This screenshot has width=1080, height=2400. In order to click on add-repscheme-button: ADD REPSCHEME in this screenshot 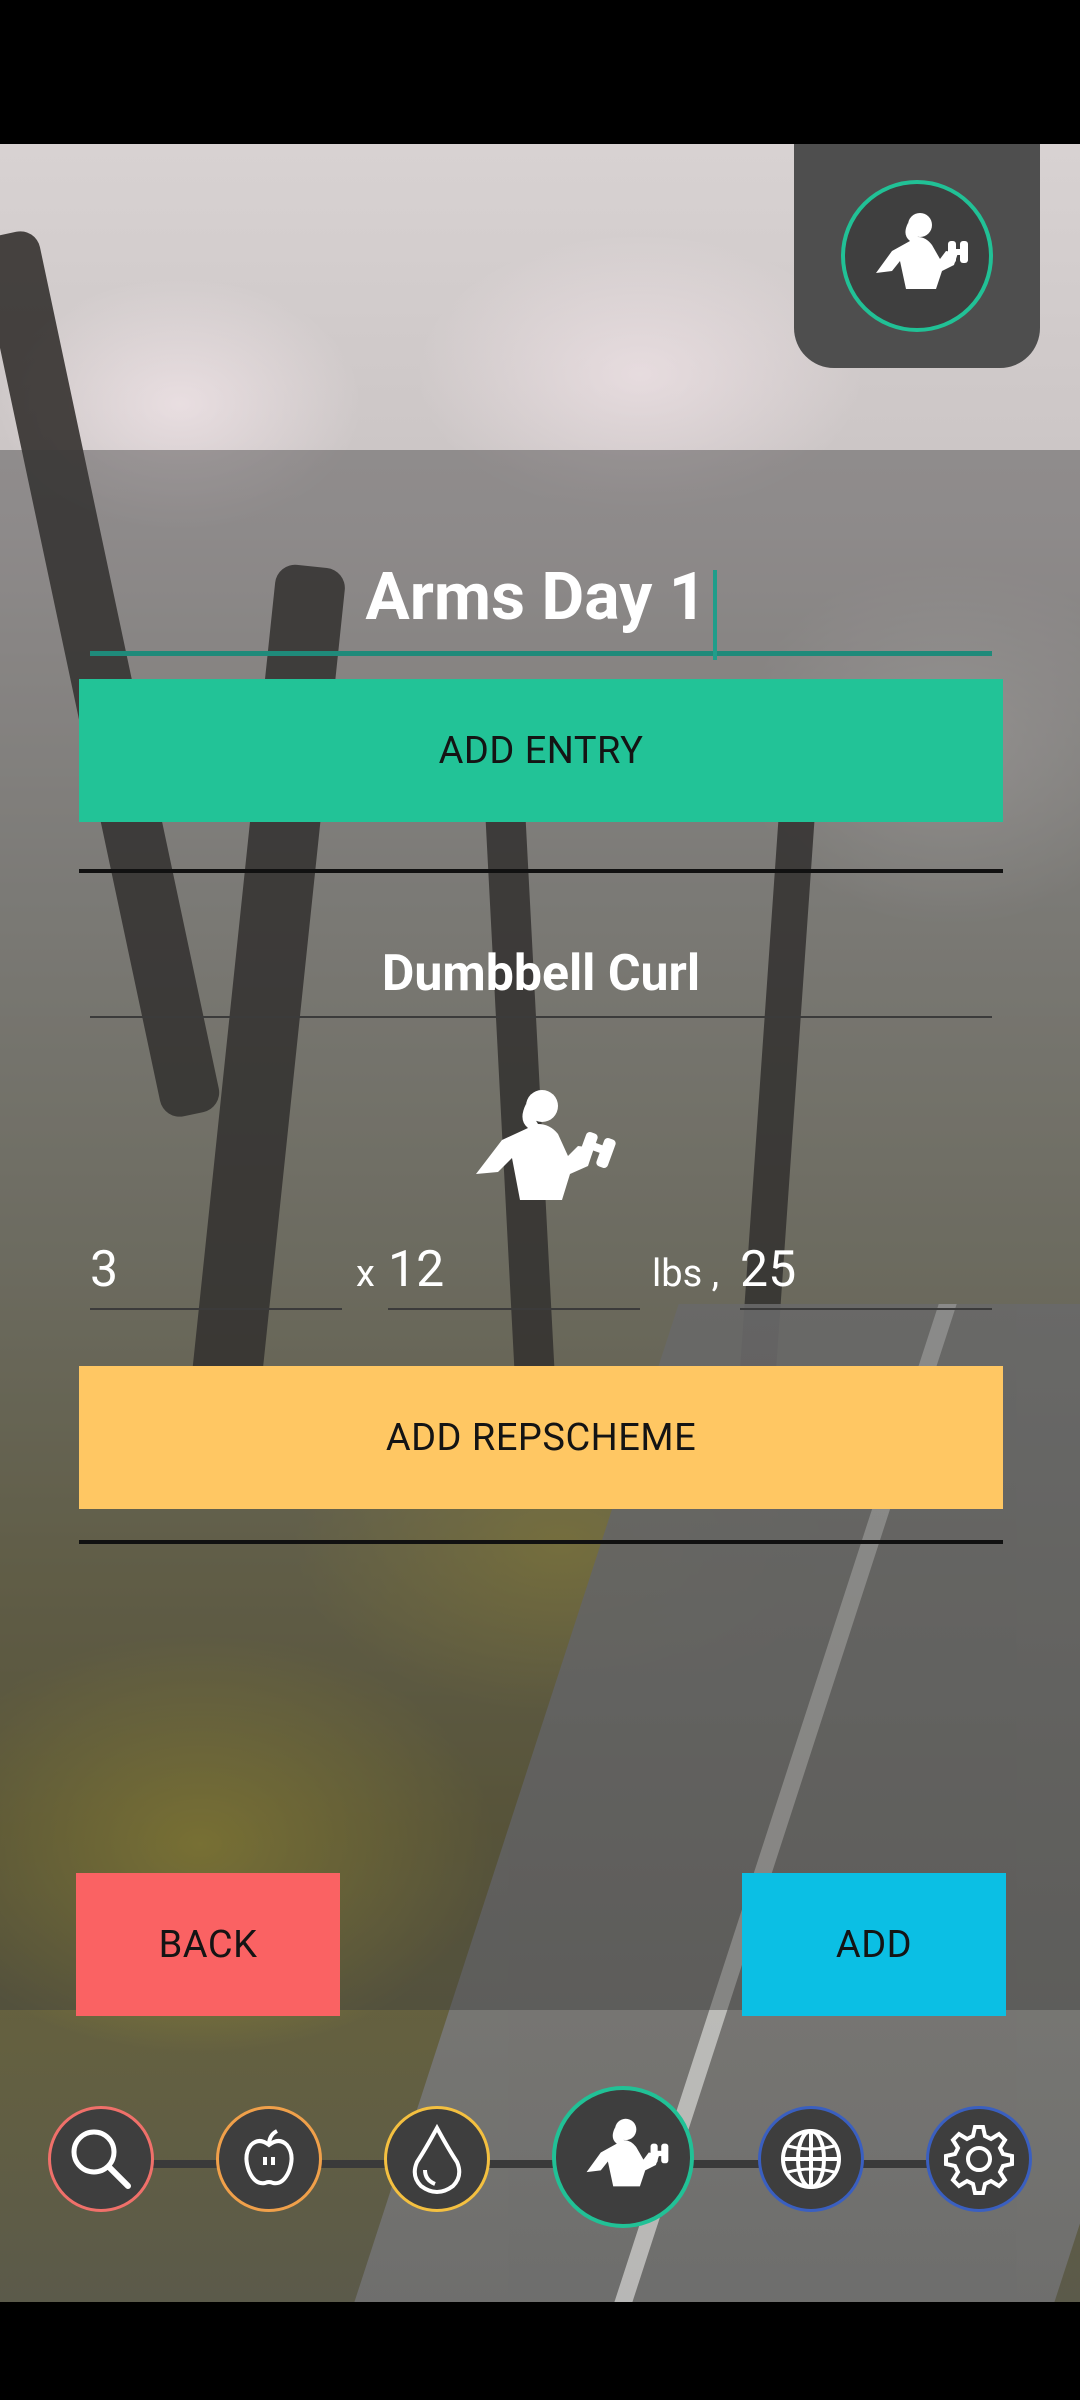, I will do `click(541, 1437)`.